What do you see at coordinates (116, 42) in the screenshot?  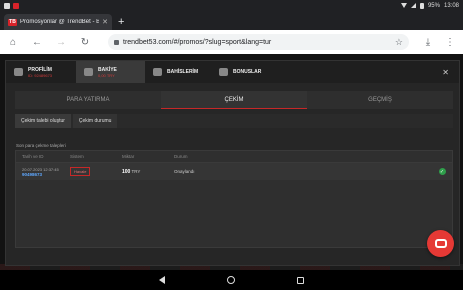 I see `lock-icon` at bounding box center [116, 42].